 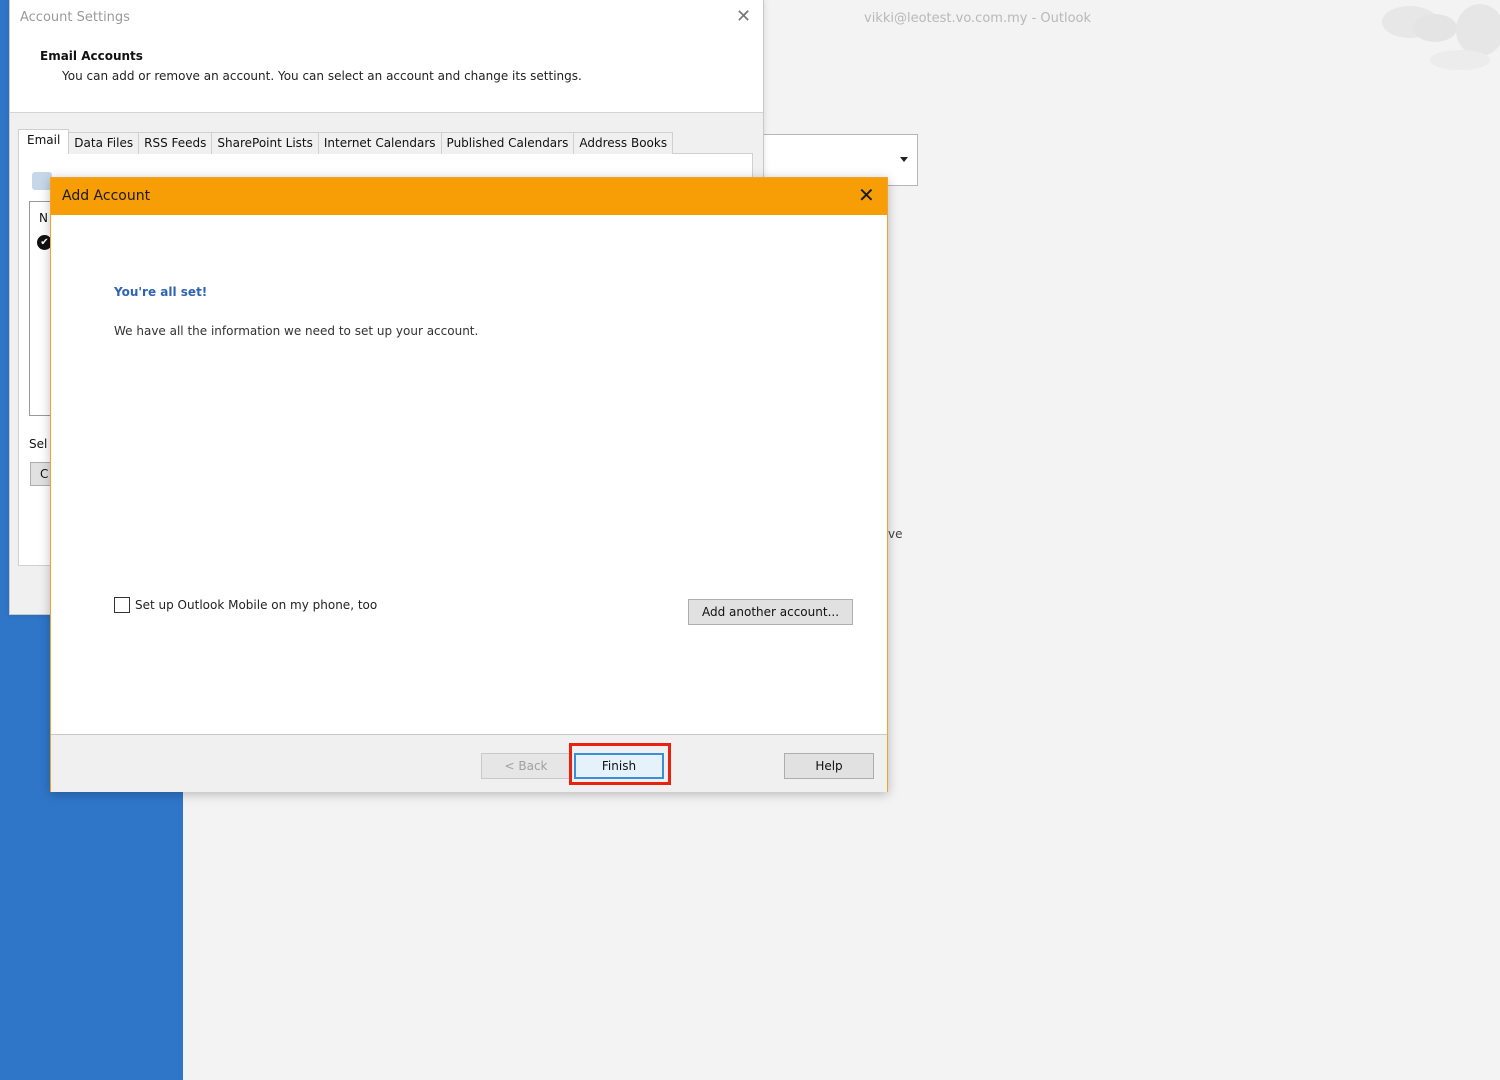 I want to click on finish-button: Finish, so click(x=619, y=766).